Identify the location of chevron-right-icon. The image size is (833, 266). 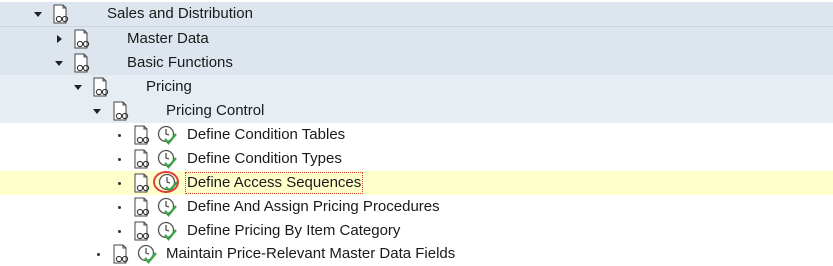
(59, 39).